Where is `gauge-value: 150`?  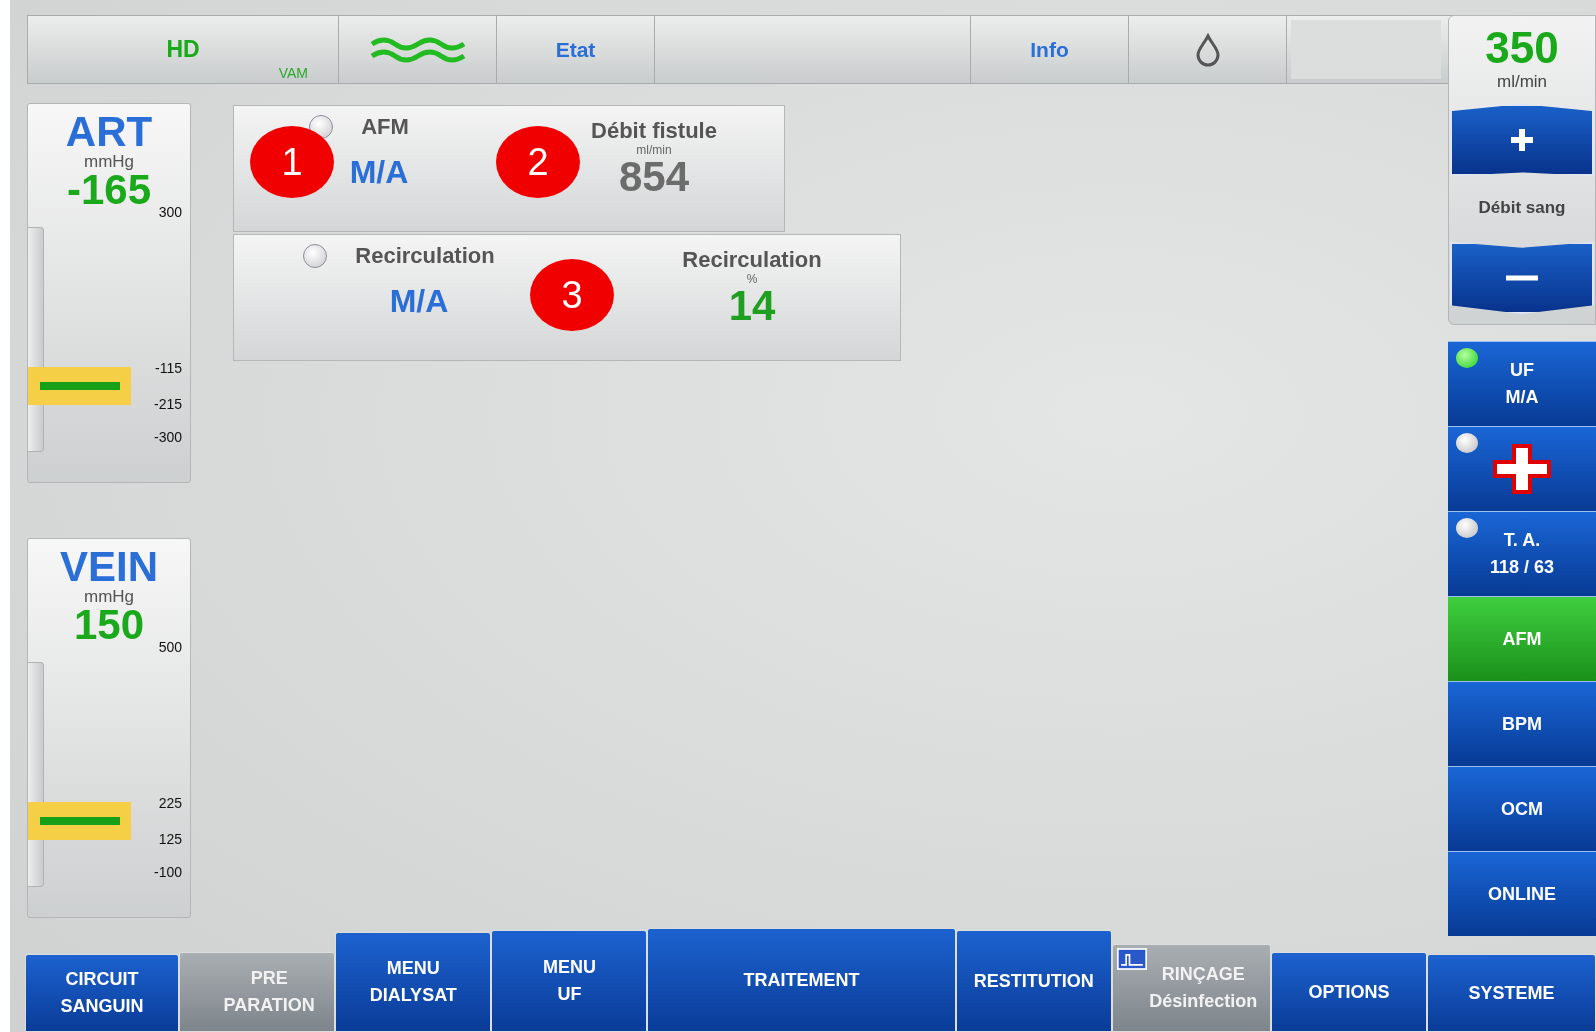 gauge-value: 150 is located at coordinates (109, 625).